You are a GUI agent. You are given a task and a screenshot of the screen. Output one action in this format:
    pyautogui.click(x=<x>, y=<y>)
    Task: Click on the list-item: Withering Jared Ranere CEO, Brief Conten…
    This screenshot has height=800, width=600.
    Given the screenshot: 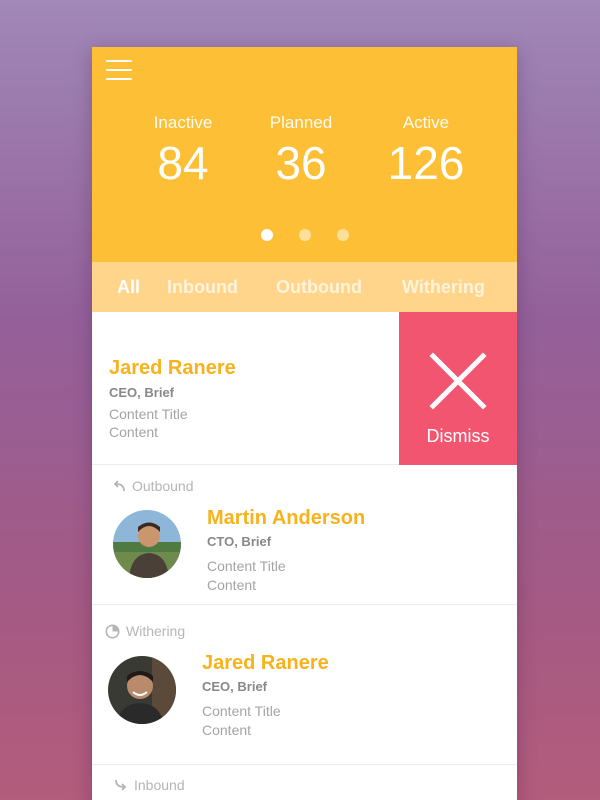 What is the action you would take?
    pyautogui.click(x=304, y=685)
    